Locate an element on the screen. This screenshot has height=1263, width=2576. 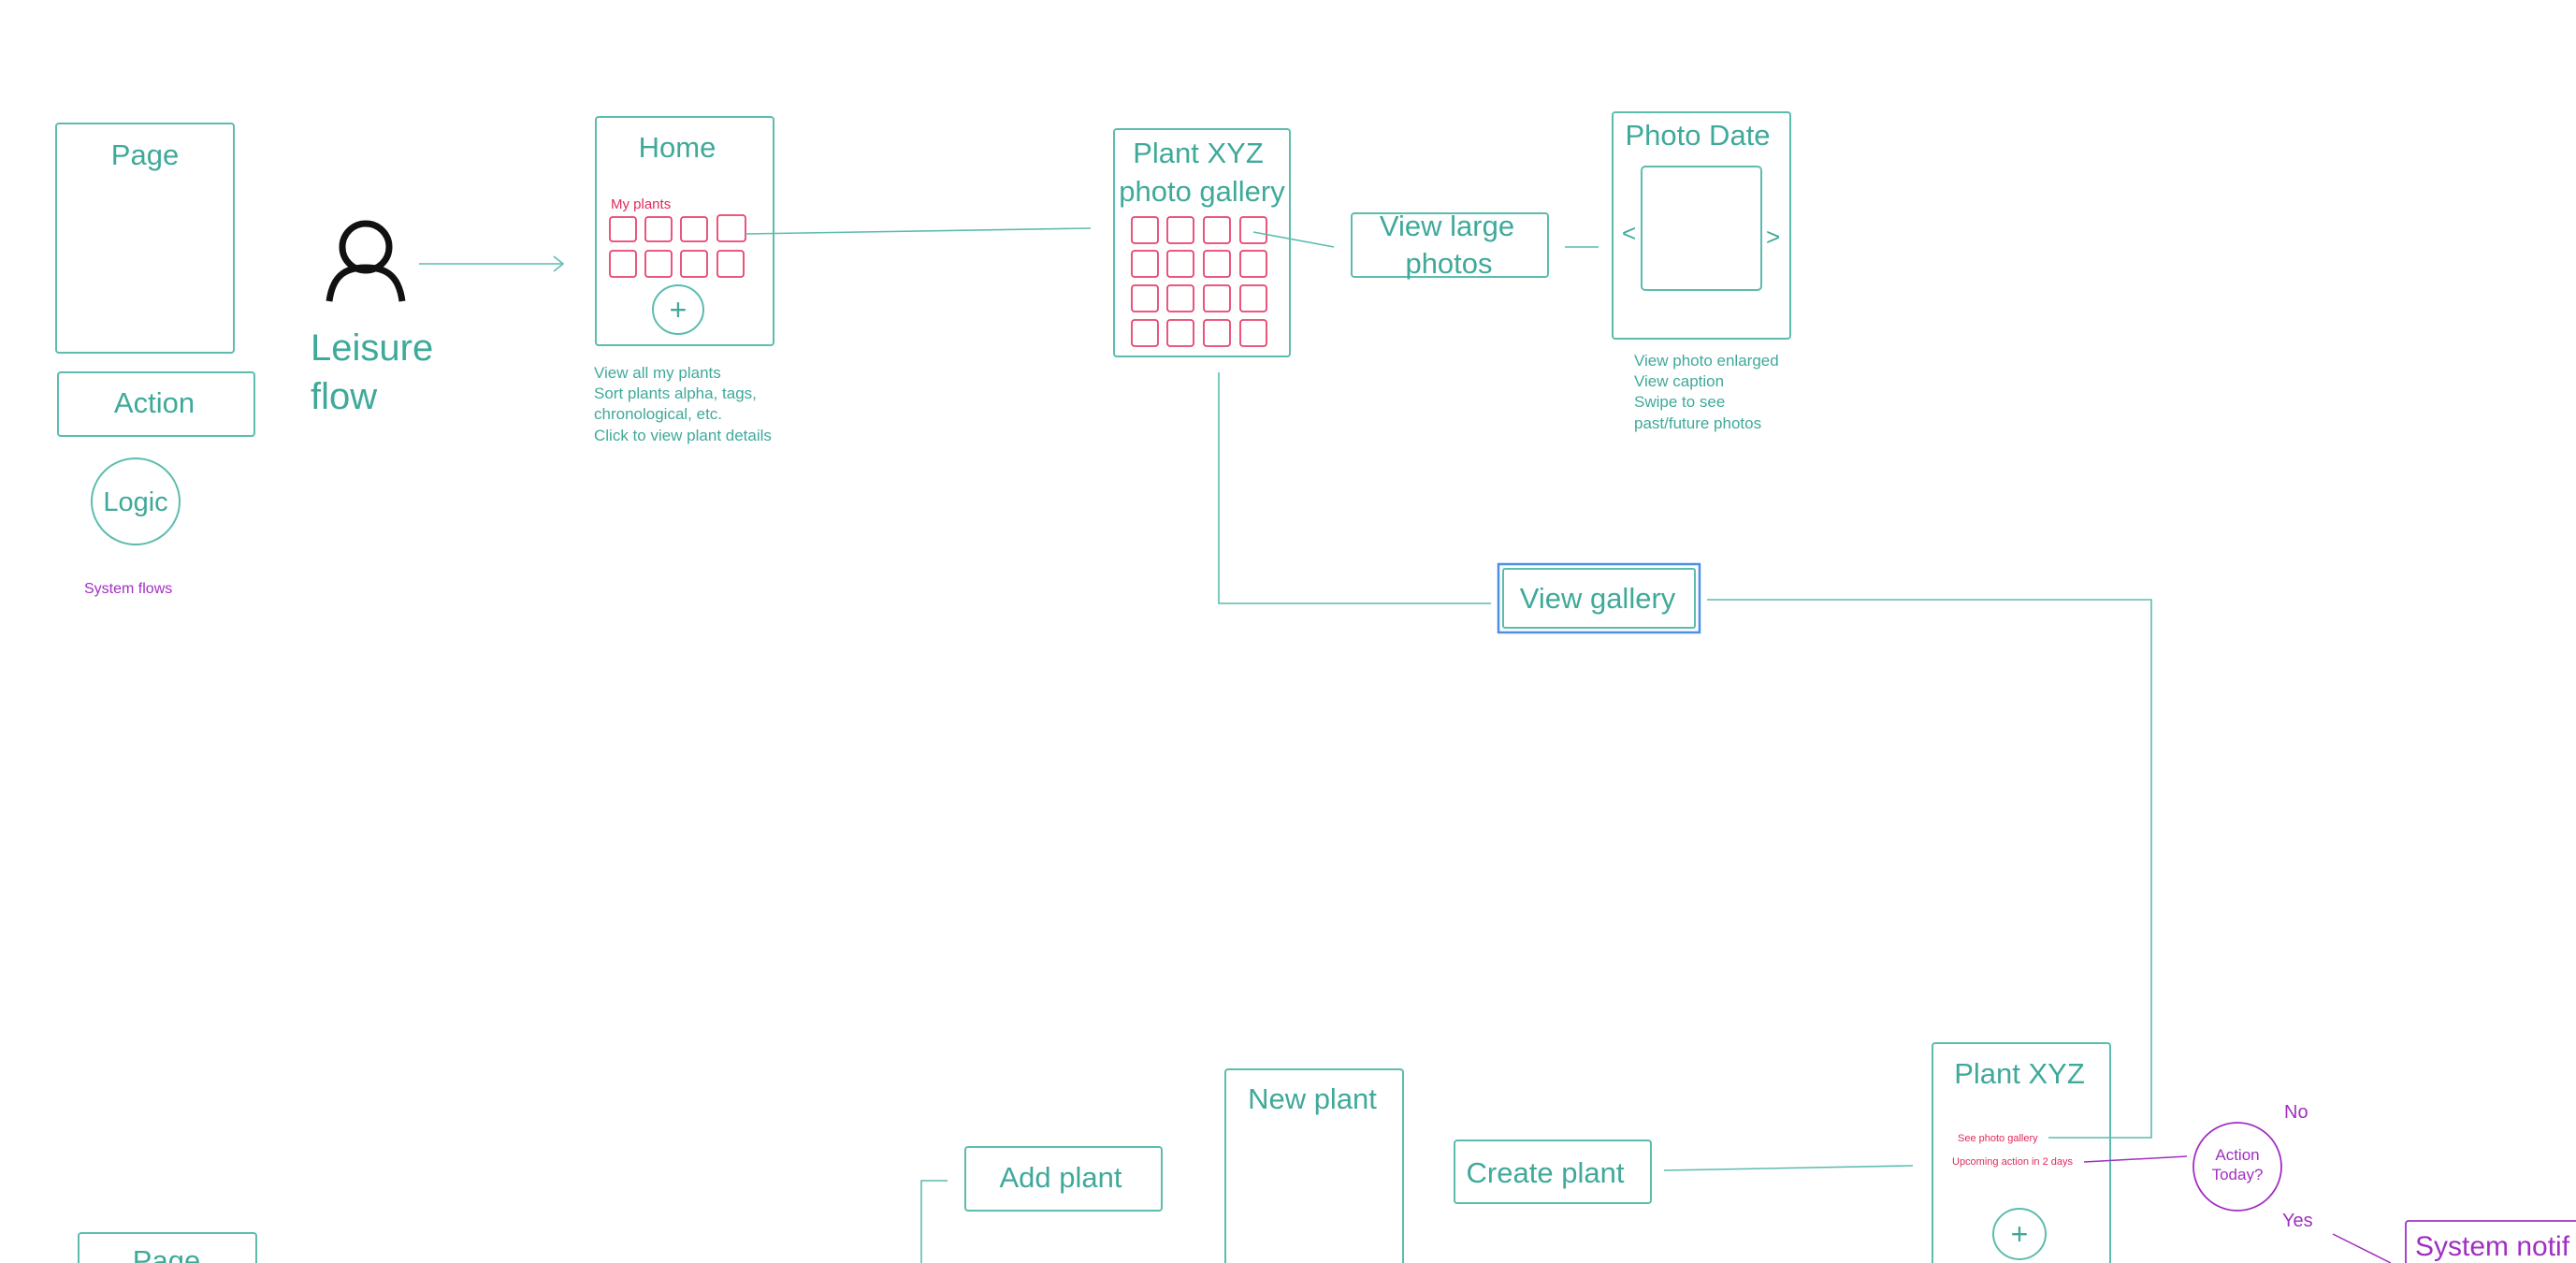
legend-system-flows-label: System flows is located at coordinates (128, 589).